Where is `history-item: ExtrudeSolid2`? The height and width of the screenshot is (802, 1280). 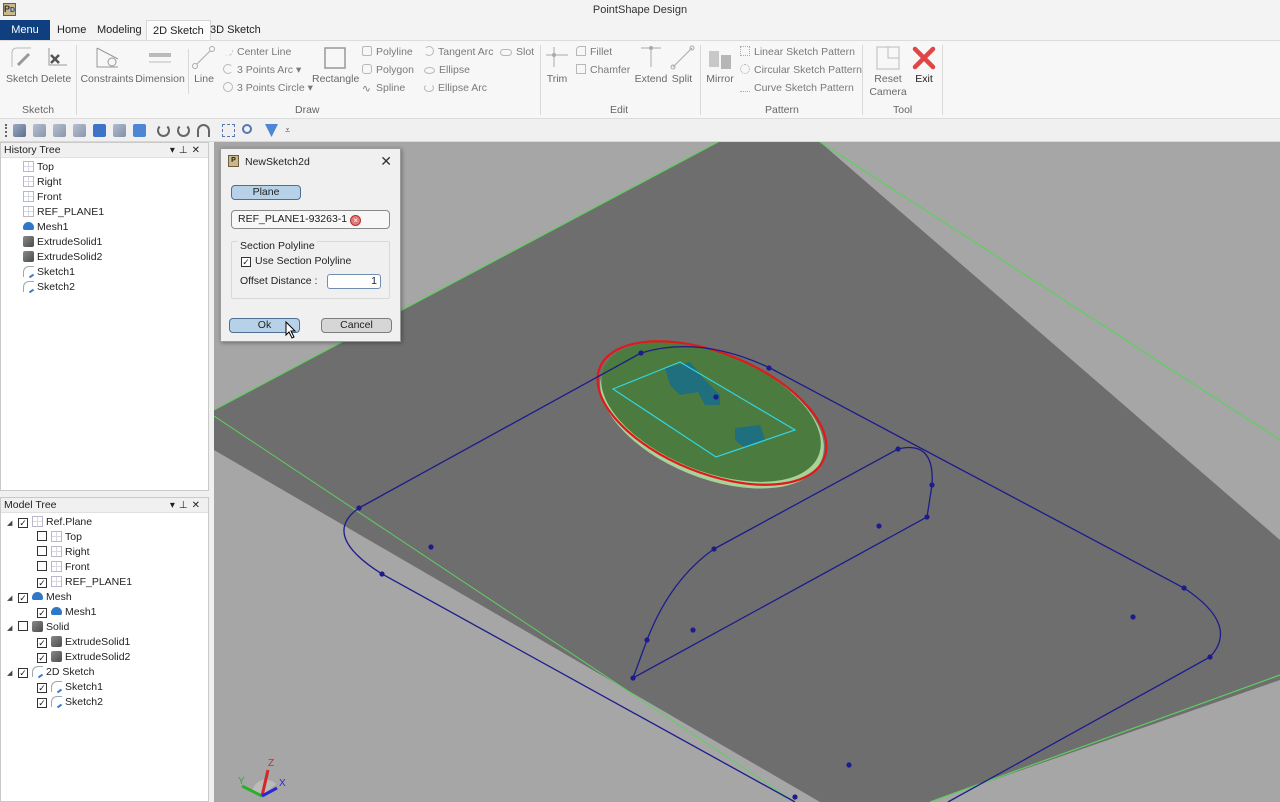 history-item: ExtrudeSolid2 is located at coordinates (62, 257).